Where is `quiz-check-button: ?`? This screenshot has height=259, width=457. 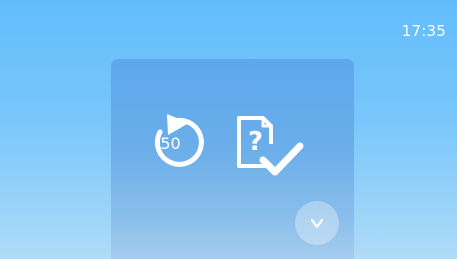 quiz-check-button: ? is located at coordinates (271, 149).